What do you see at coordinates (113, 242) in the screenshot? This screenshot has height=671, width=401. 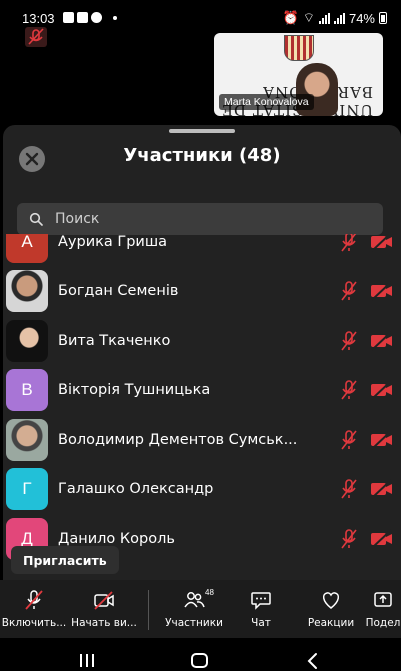 I see `participant-name: Аурика Гриша` at bounding box center [113, 242].